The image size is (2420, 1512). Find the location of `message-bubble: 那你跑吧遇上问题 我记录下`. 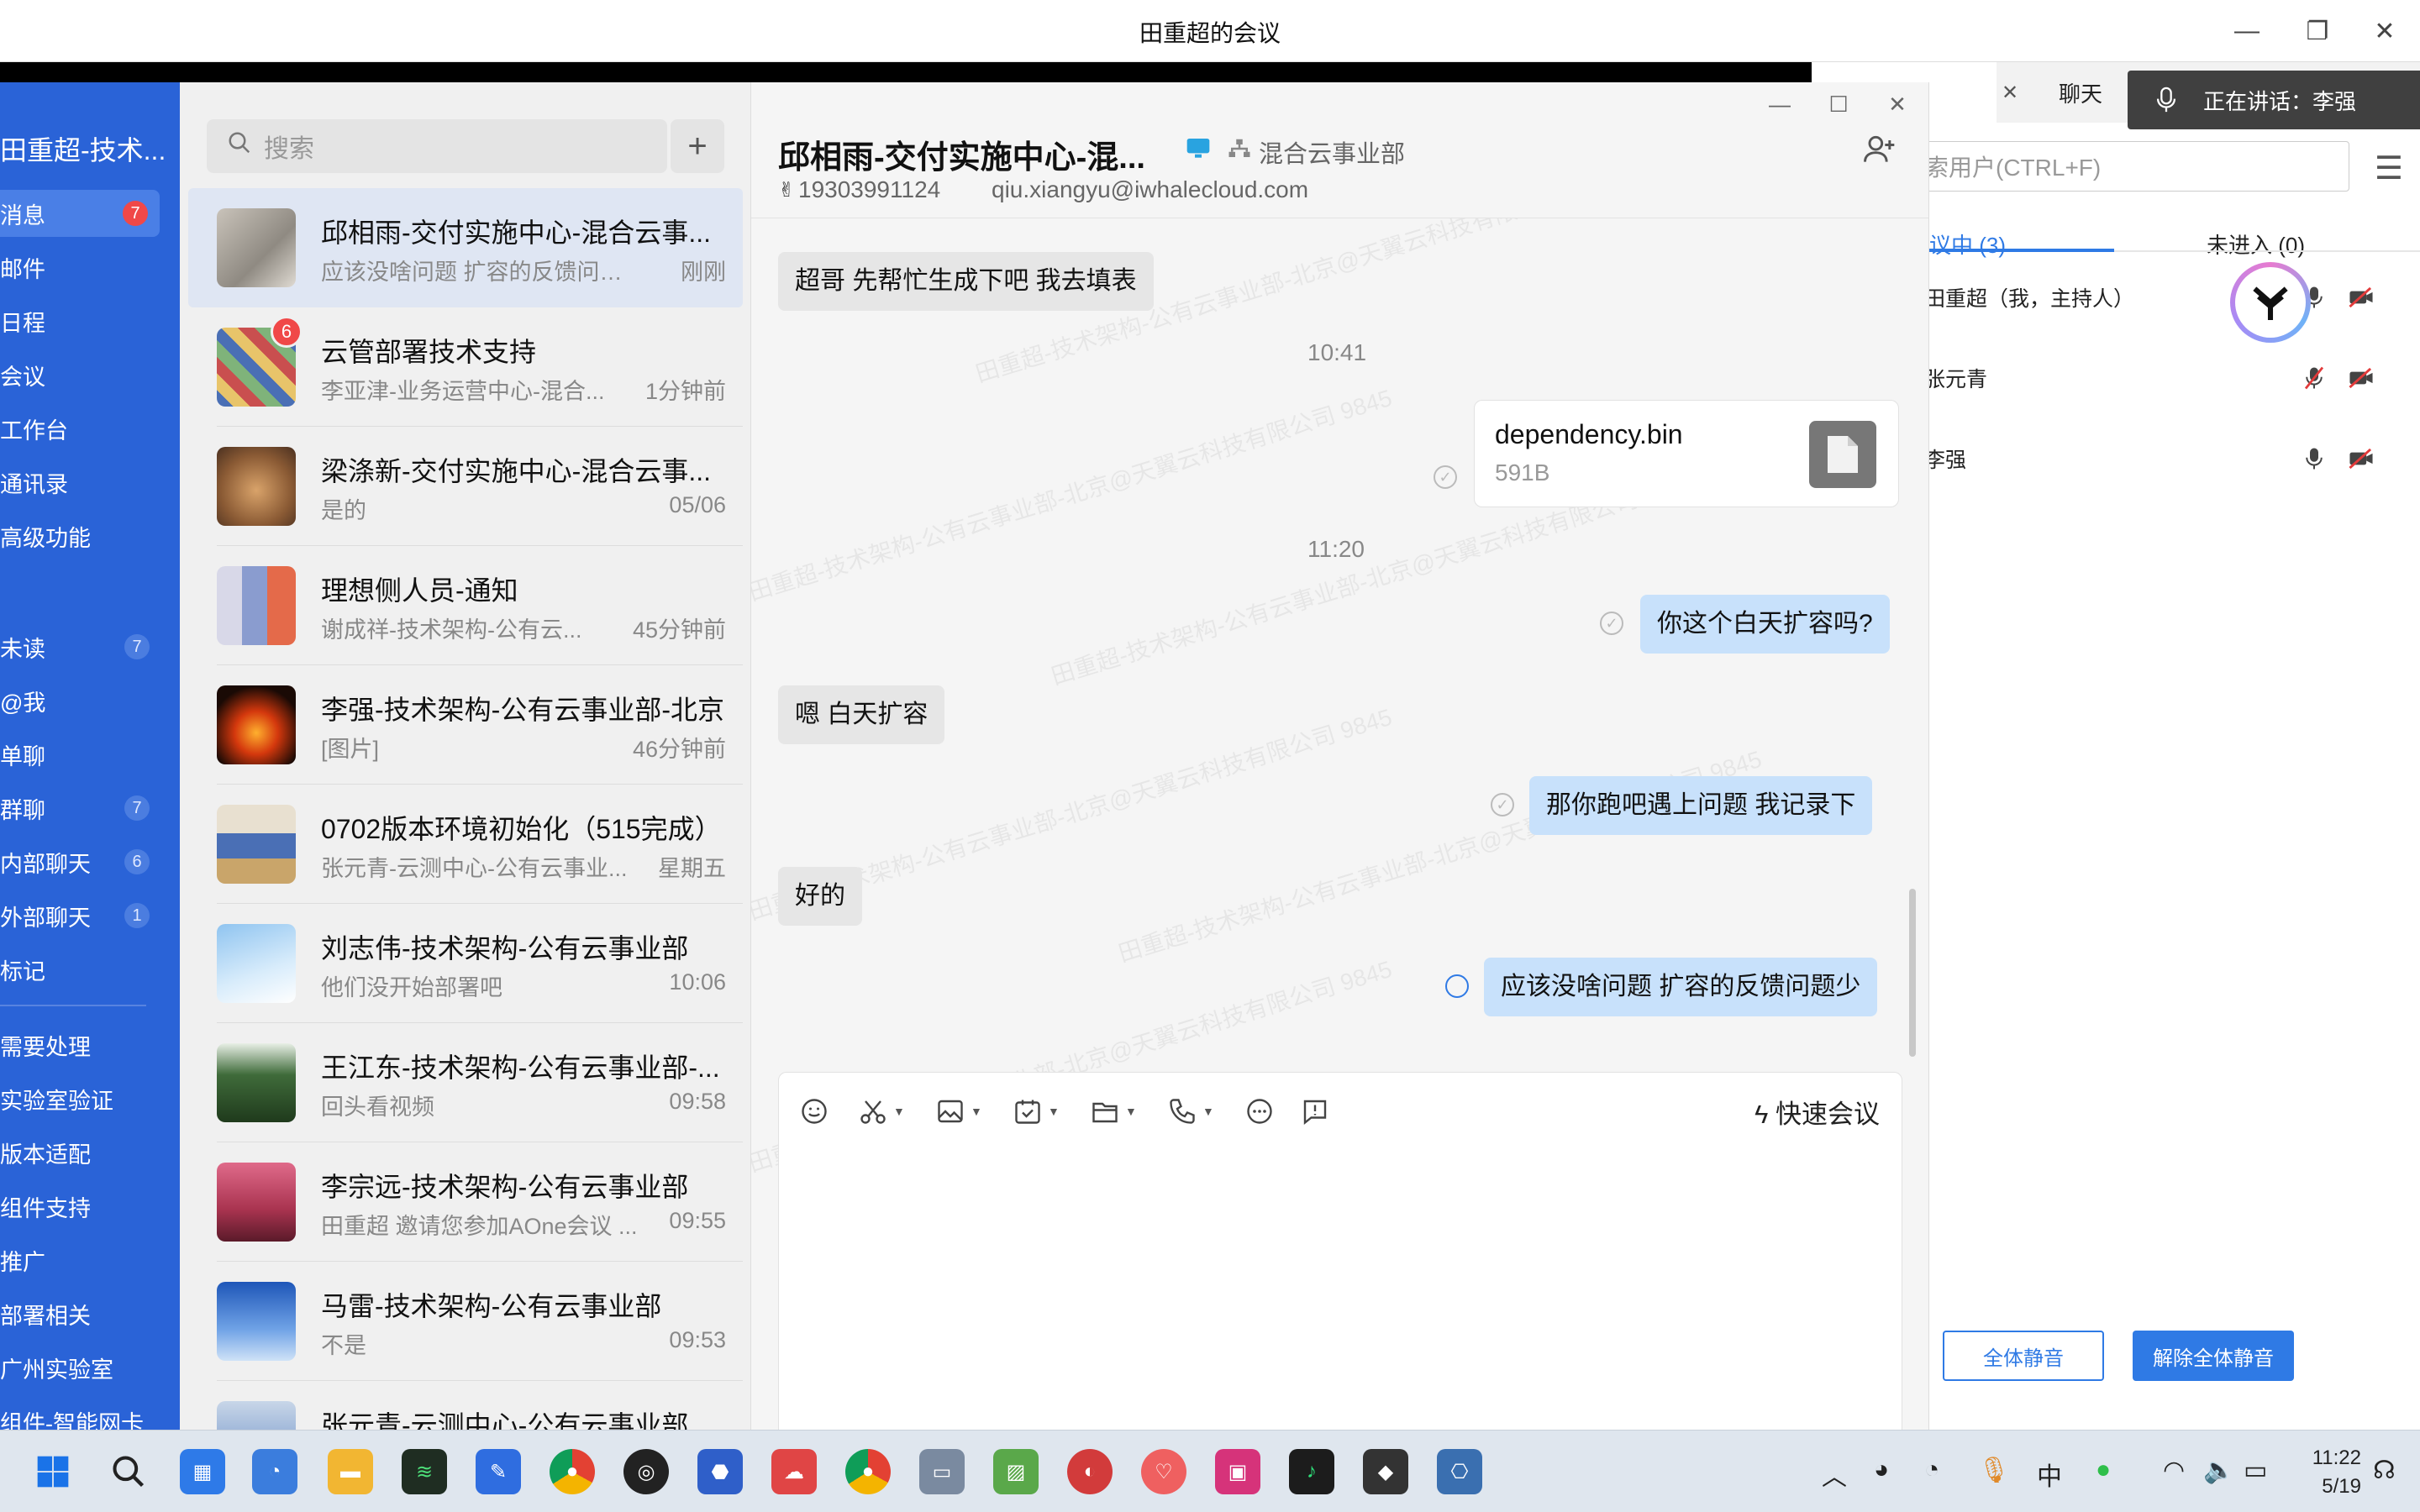

message-bubble: 那你跑吧遇上问题 我记录下 is located at coordinates (1701, 805).